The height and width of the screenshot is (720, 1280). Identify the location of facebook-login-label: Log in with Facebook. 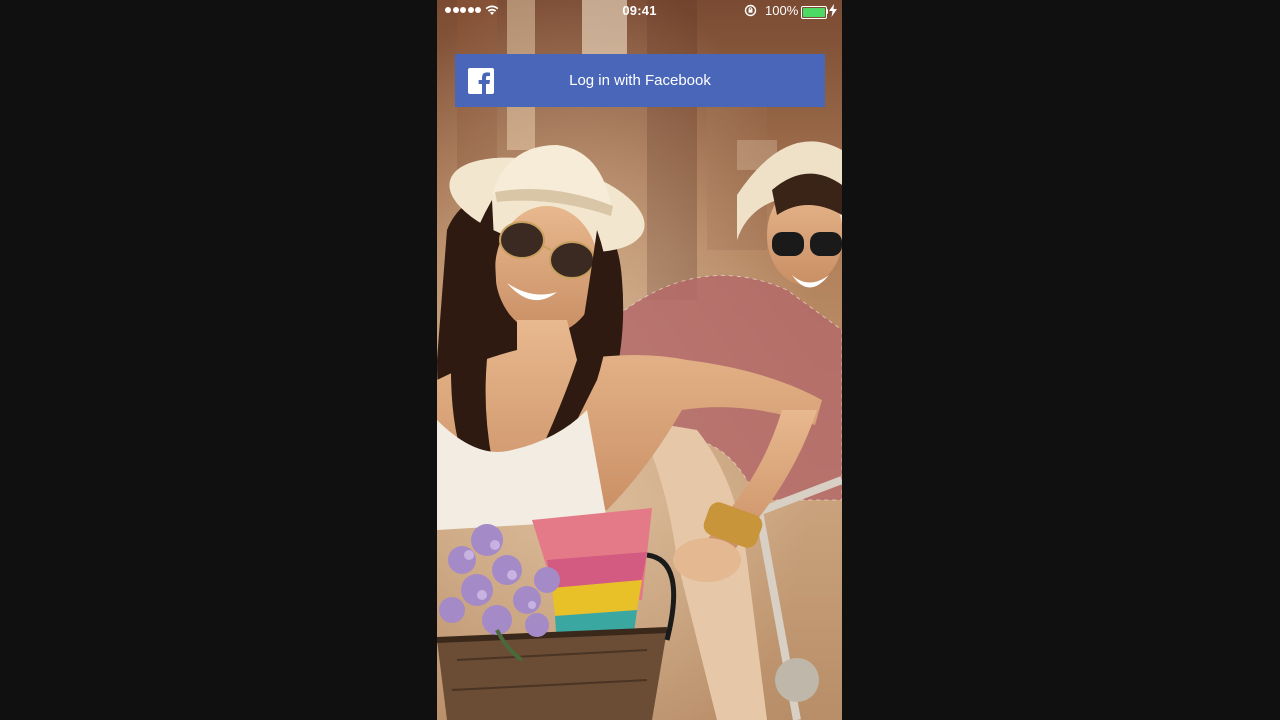
(640, 80).